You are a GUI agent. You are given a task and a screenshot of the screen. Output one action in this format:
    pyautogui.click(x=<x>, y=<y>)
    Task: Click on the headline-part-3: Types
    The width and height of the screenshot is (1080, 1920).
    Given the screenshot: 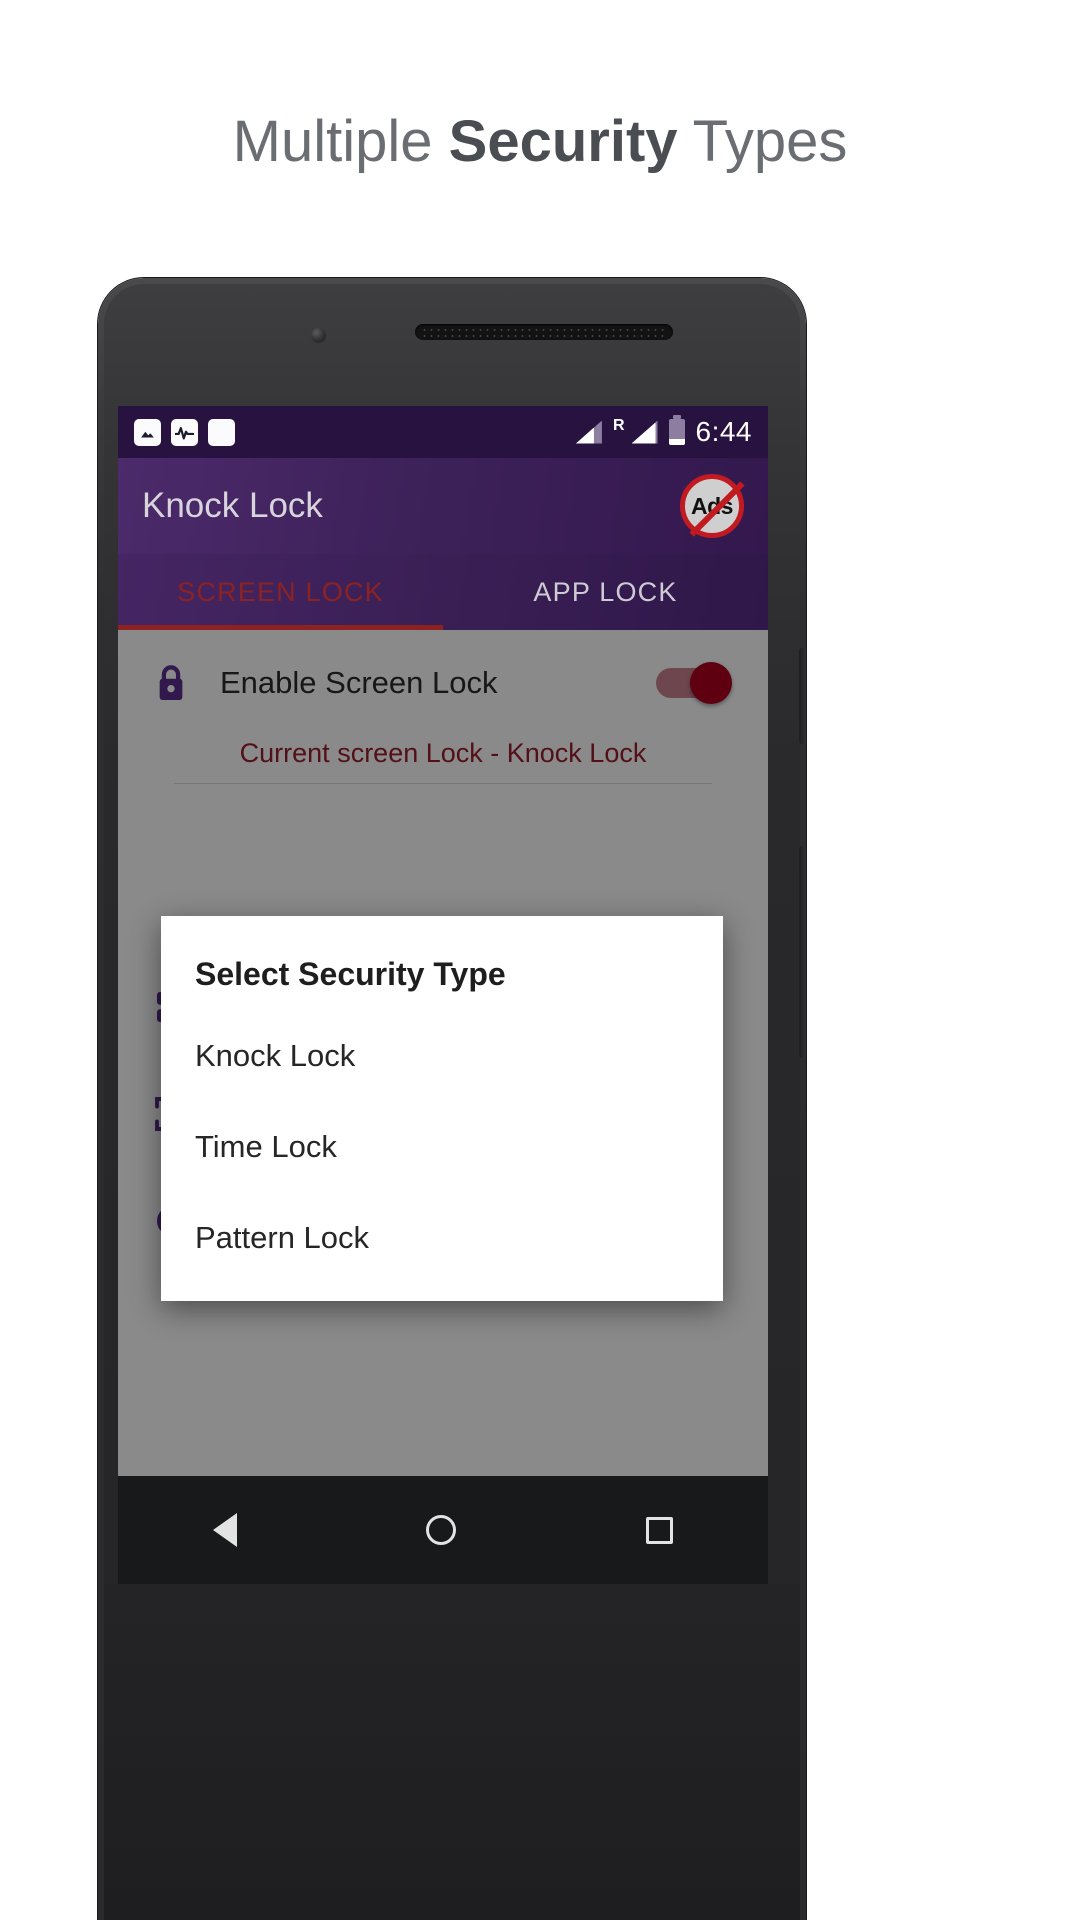 What is the action you would take?
    pyautogui.click(x=762, y=141)
    